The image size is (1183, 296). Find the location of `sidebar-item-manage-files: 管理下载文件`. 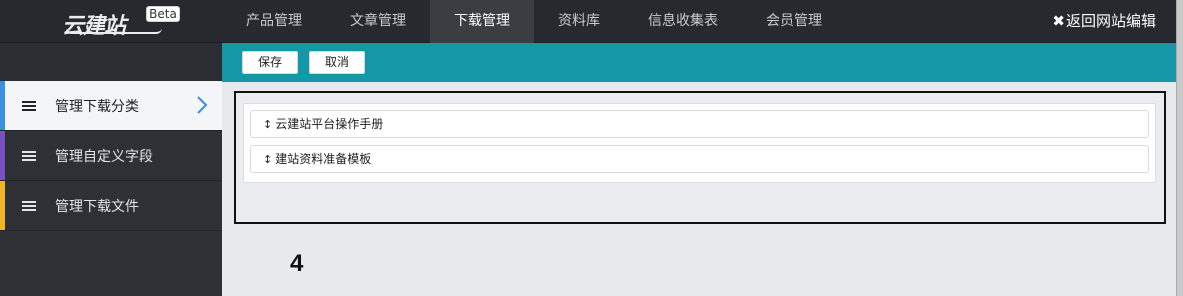

sidebar-item-manage-files: 管理下载文件 is located at coordinates (111, 206).